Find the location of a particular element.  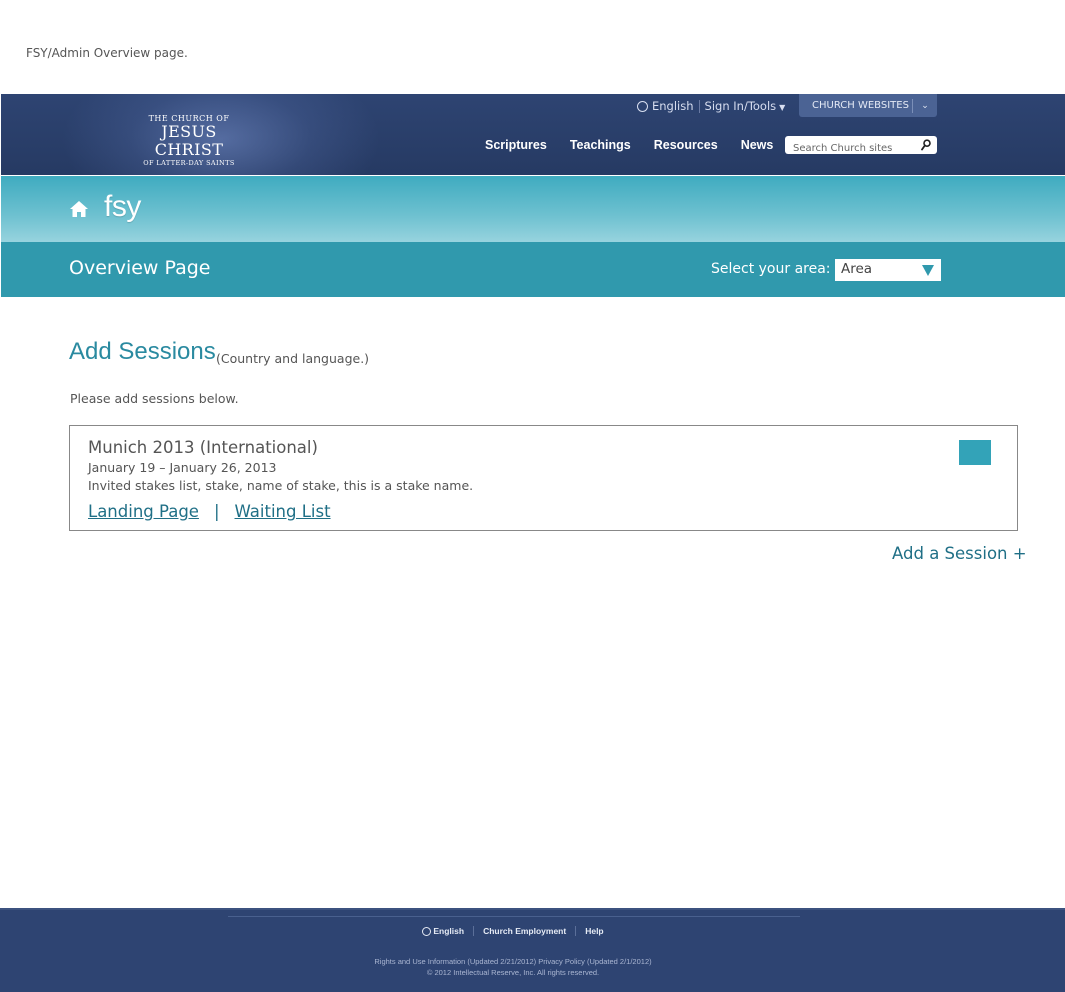

footer-rule is located at coordinates (514, 916).